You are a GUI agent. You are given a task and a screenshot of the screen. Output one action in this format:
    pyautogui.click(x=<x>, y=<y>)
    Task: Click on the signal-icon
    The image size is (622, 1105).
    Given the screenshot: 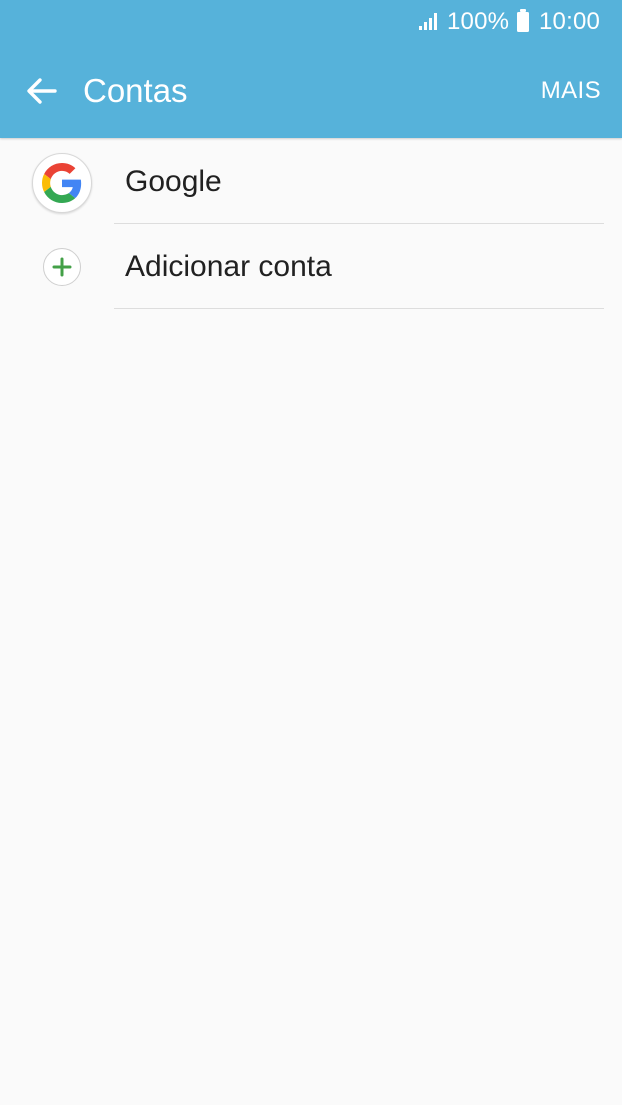 What is the action you would take?
    pyautogui.click(x=428, y=21)
    